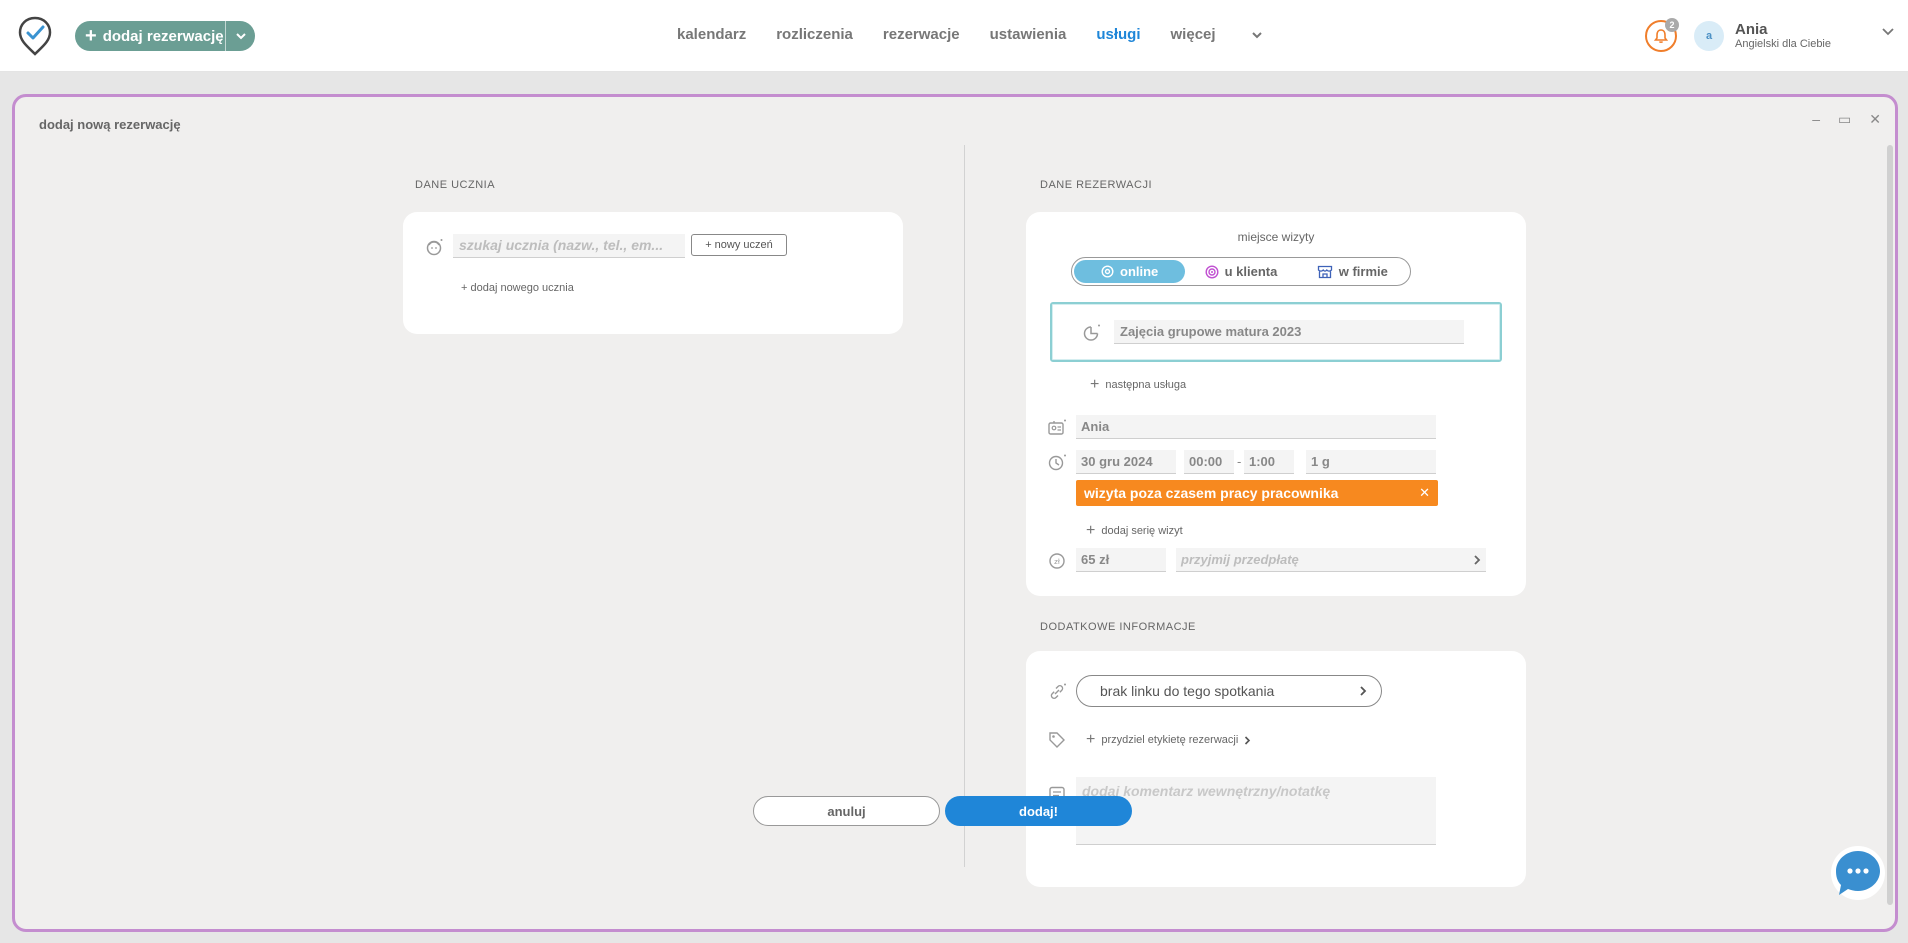  I want to click on close-warning-icon: ✕, so click(1424, 493).